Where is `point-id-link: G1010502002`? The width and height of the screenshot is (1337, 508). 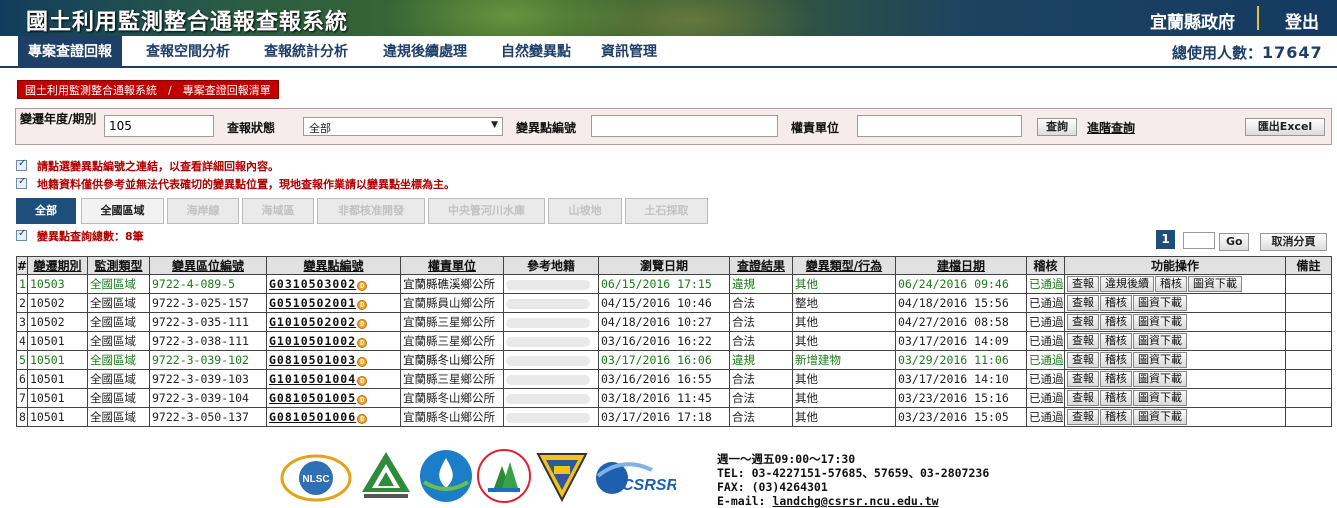
point-id-link: G1010502002 is located at coordinates (312, 322).